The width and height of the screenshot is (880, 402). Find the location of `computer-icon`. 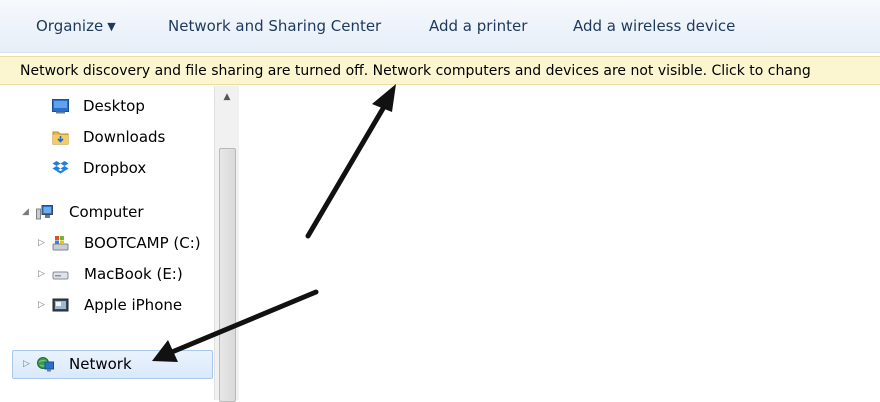

computer-icon is located at coordinates (44, 212).